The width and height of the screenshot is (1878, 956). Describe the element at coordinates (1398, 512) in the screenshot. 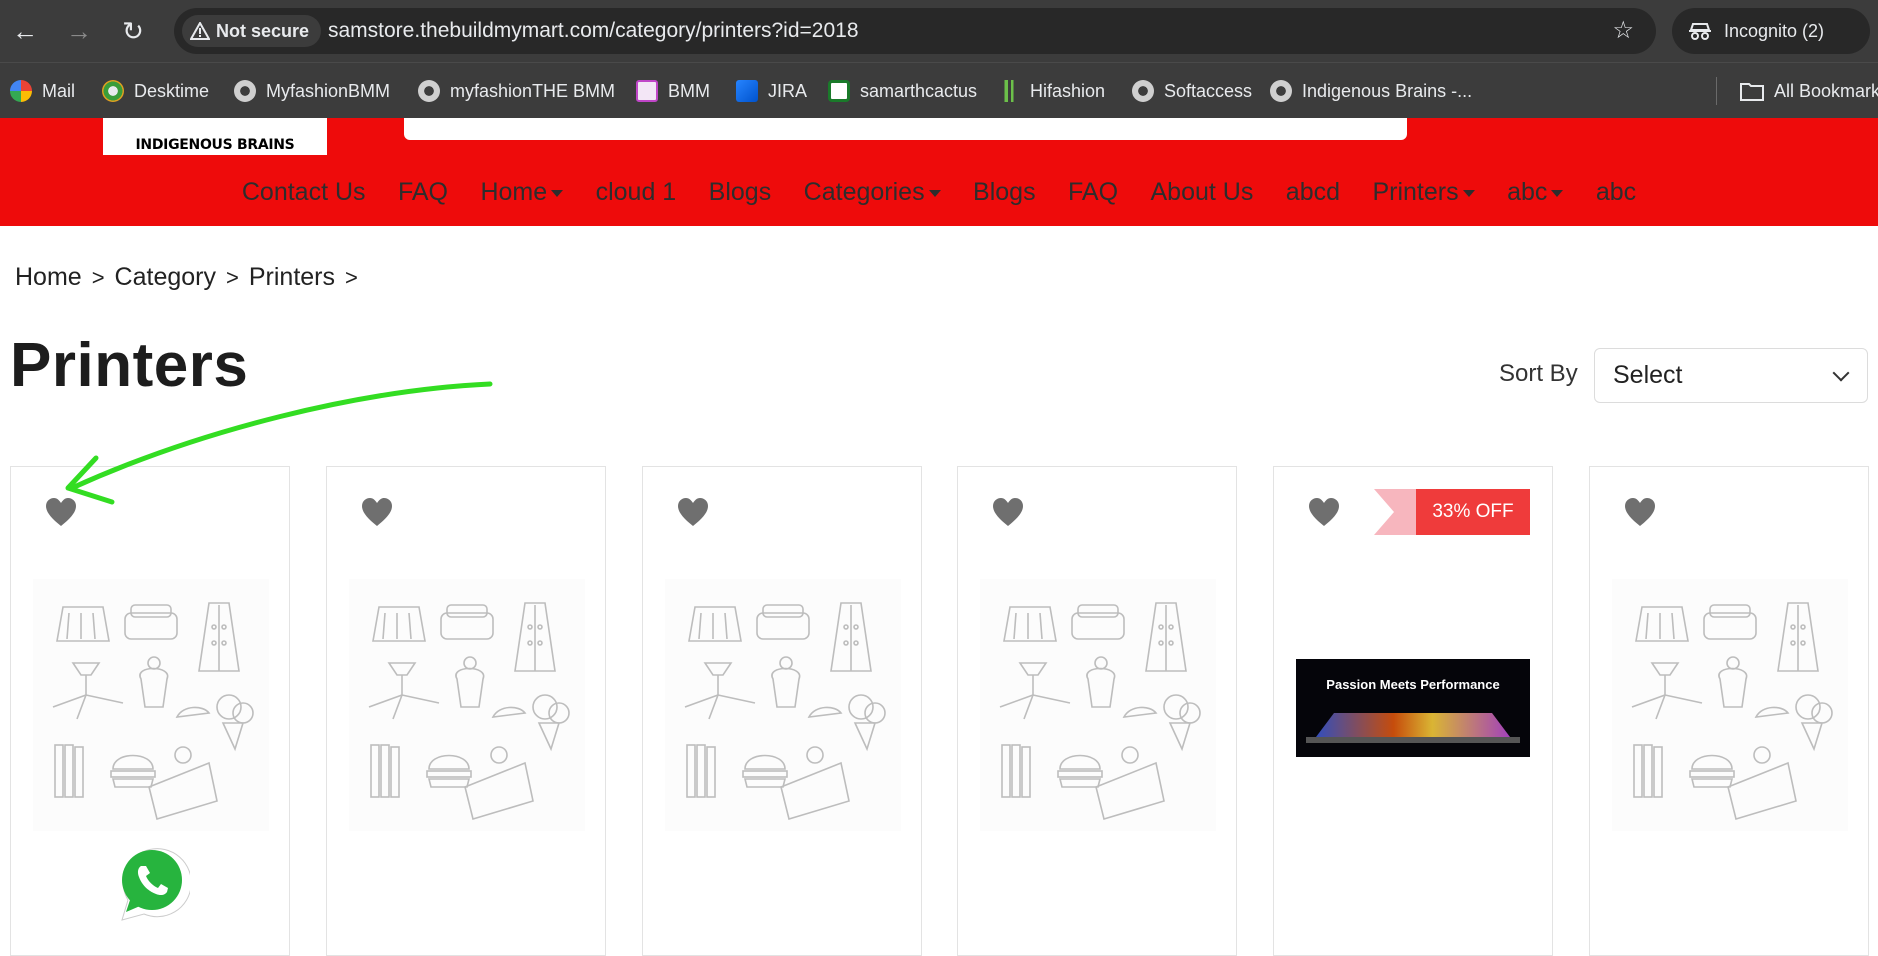

I see `badge-ribbon-tail` at that location.